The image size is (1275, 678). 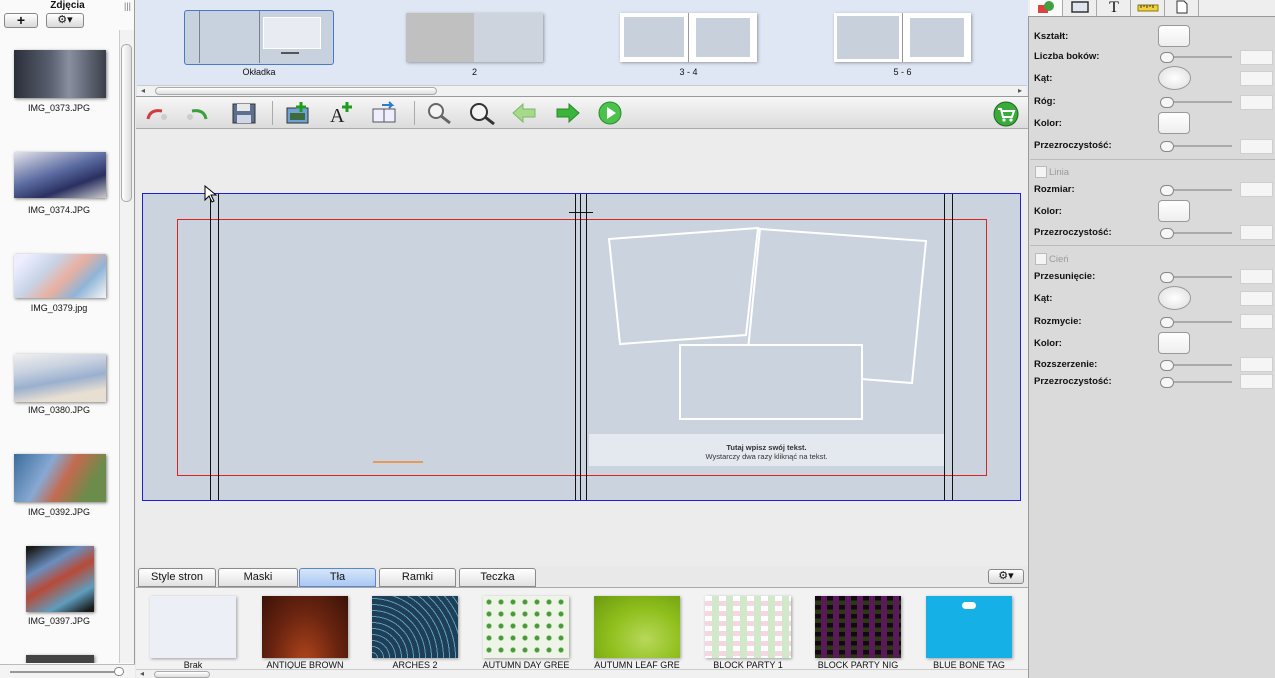 What do you see at coordinates (126, 123) in the screenshot?
I see `photo-list-scroll-thumb` at bounding box center [126, 123].